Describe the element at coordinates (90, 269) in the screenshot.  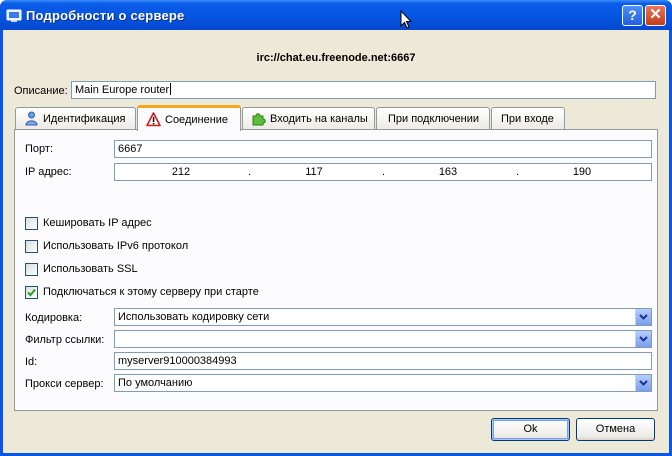
I see `checkbox-label: Использовать SSL` at that location.